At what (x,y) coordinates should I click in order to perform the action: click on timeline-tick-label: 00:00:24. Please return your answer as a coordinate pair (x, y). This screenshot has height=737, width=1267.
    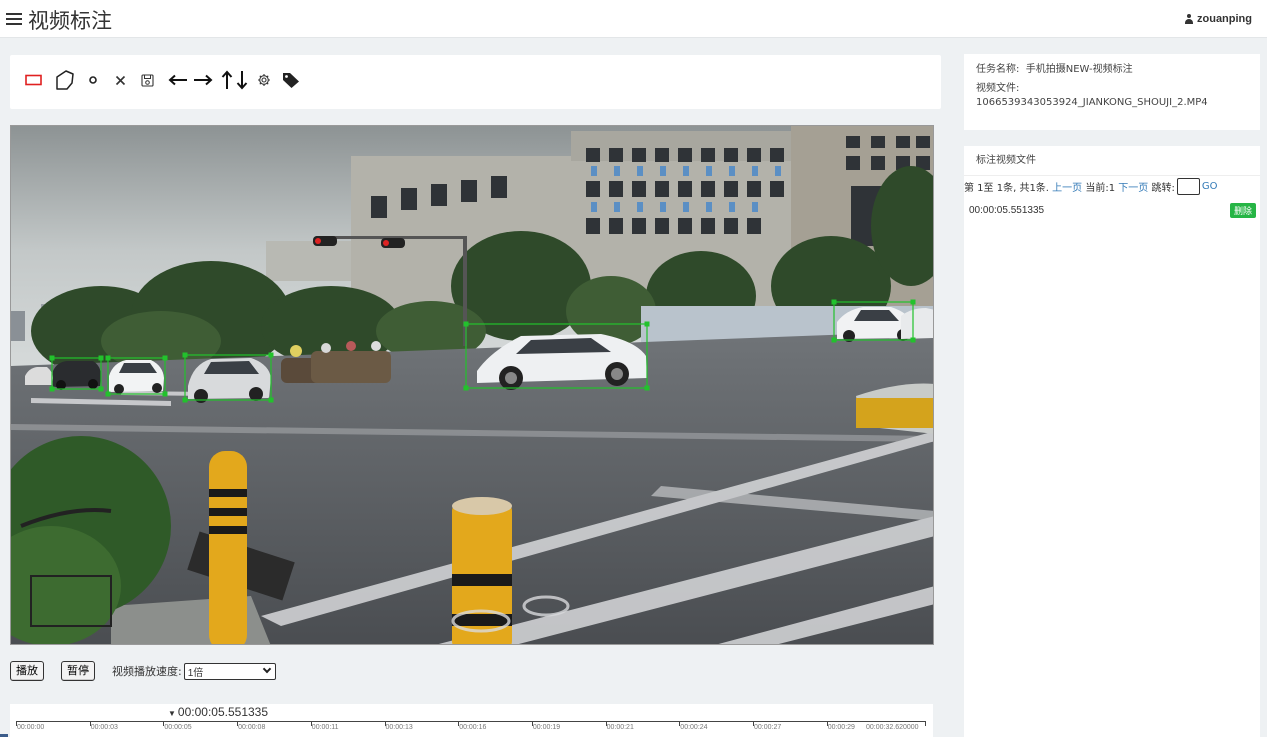
    Looking at the image, I should click on (694, 727).